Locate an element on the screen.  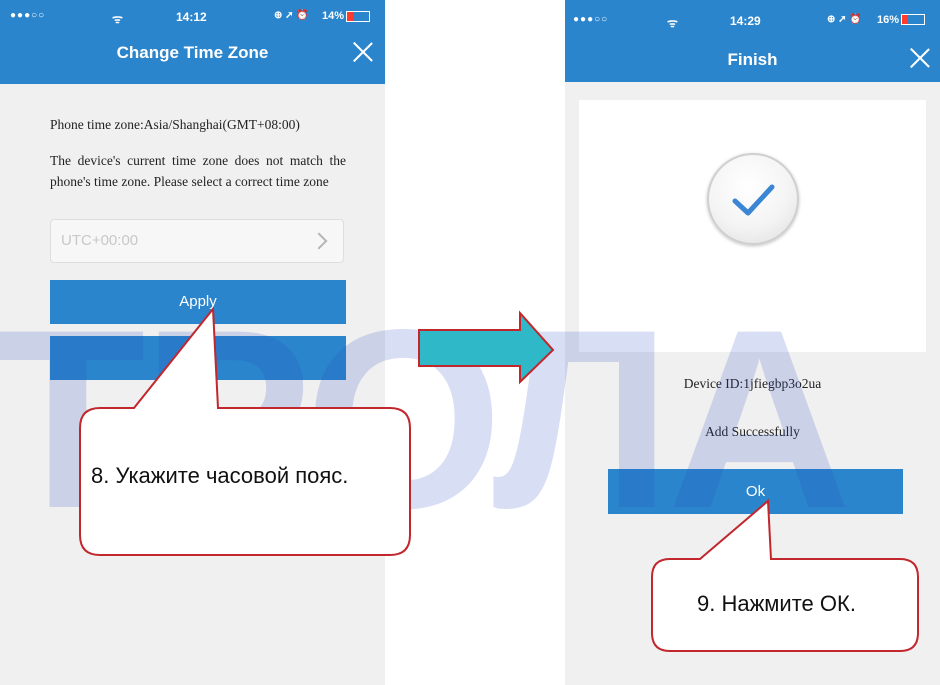
callout-bubble-step9 is located at coordinates (785, 575).